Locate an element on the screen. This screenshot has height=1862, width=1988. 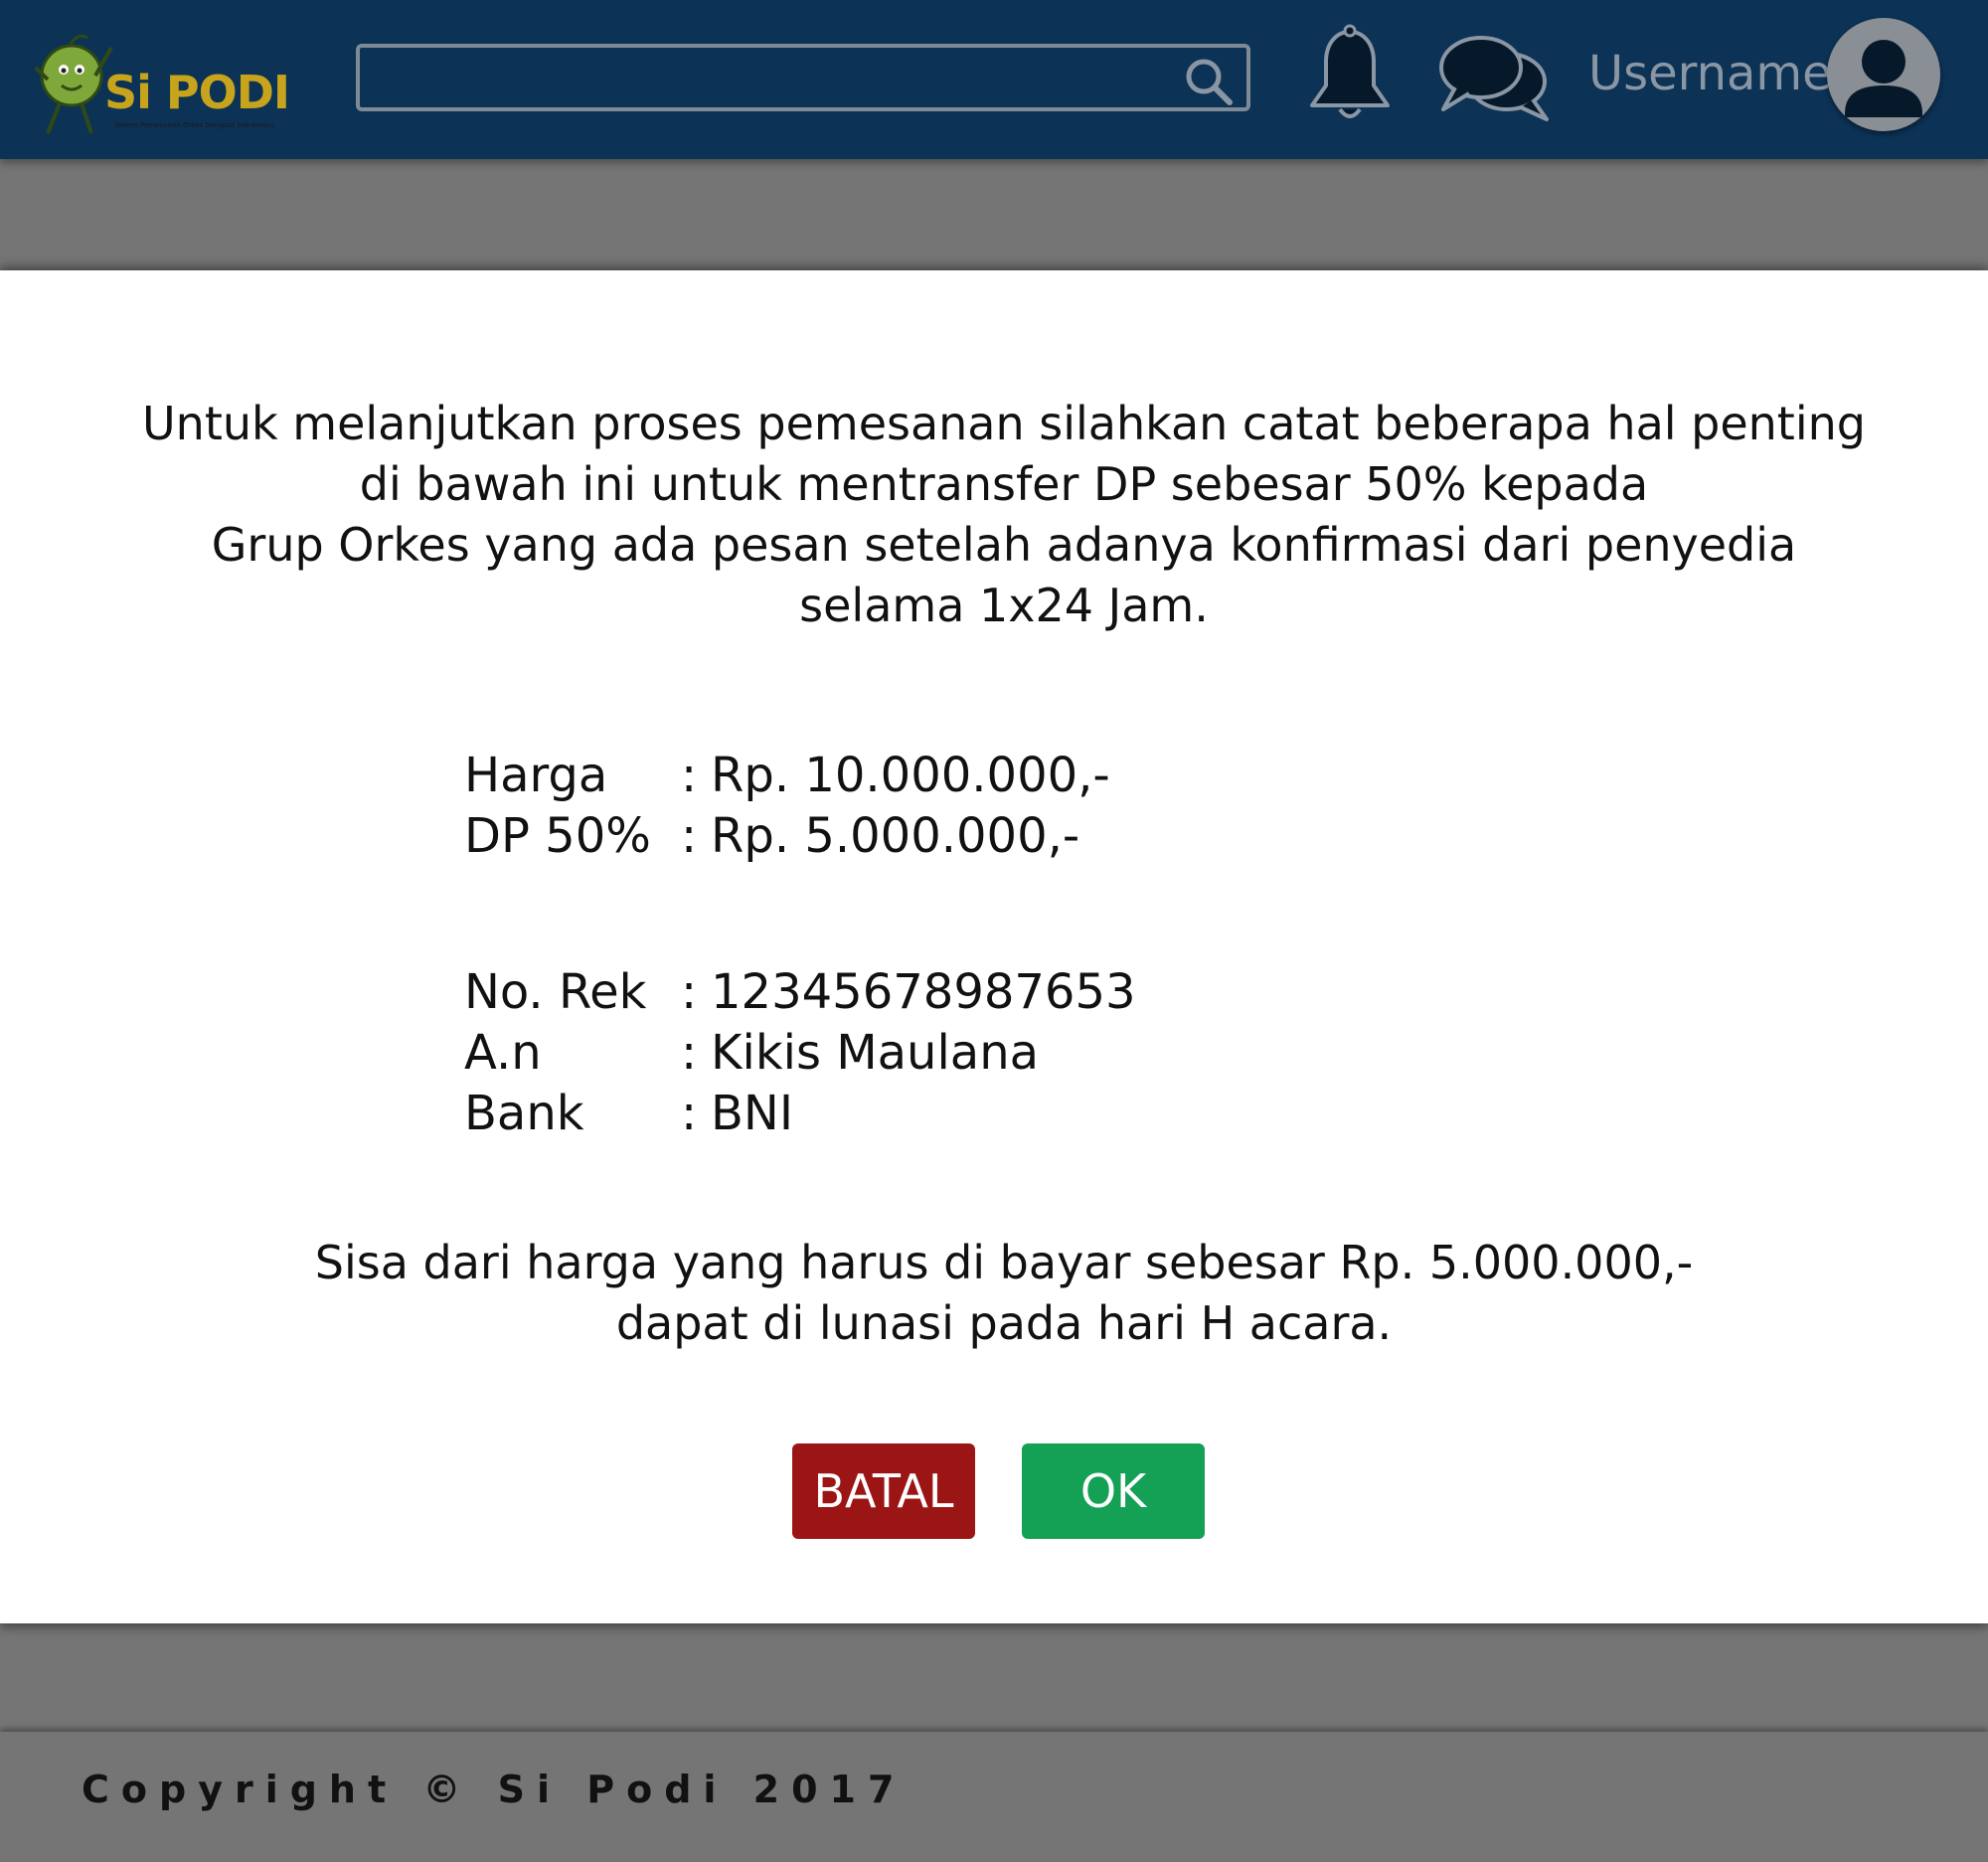
bank-label: Bank is located at coordinates (524, 1113).